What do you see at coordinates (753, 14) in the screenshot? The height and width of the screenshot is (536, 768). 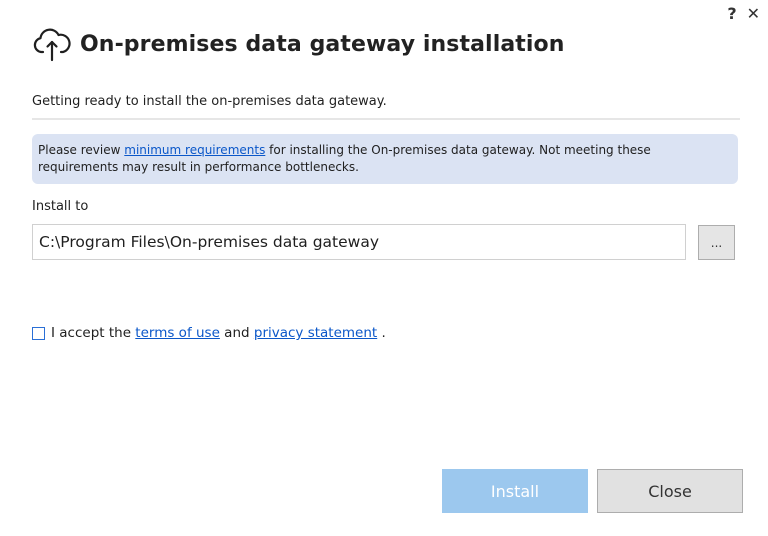 I see `close-icon: ✕` at bounding box center [753, 14].